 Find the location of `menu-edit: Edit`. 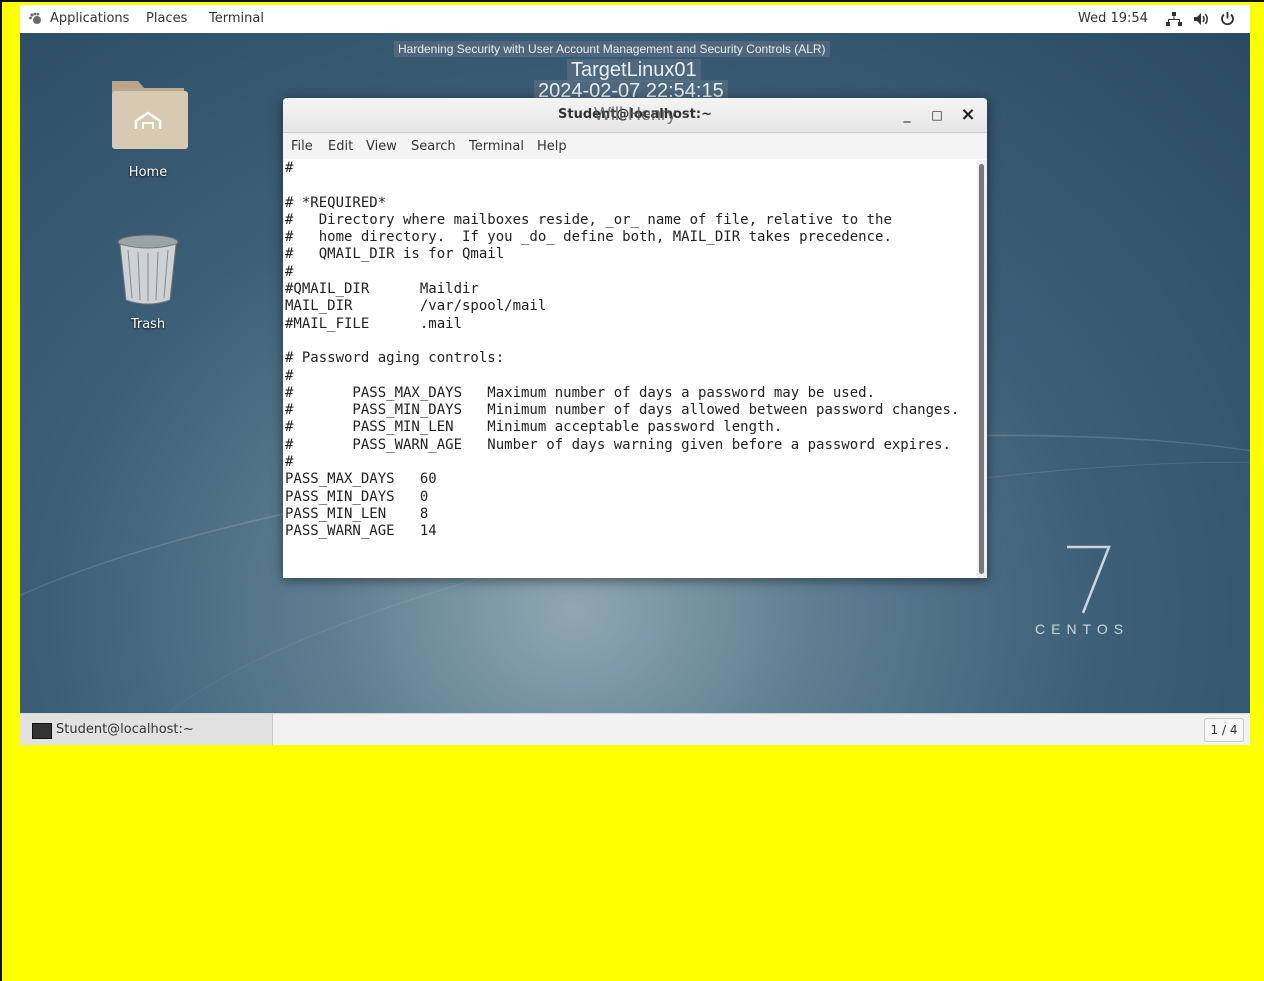

menu-edit: Edit is located at coordinates (340, 146).